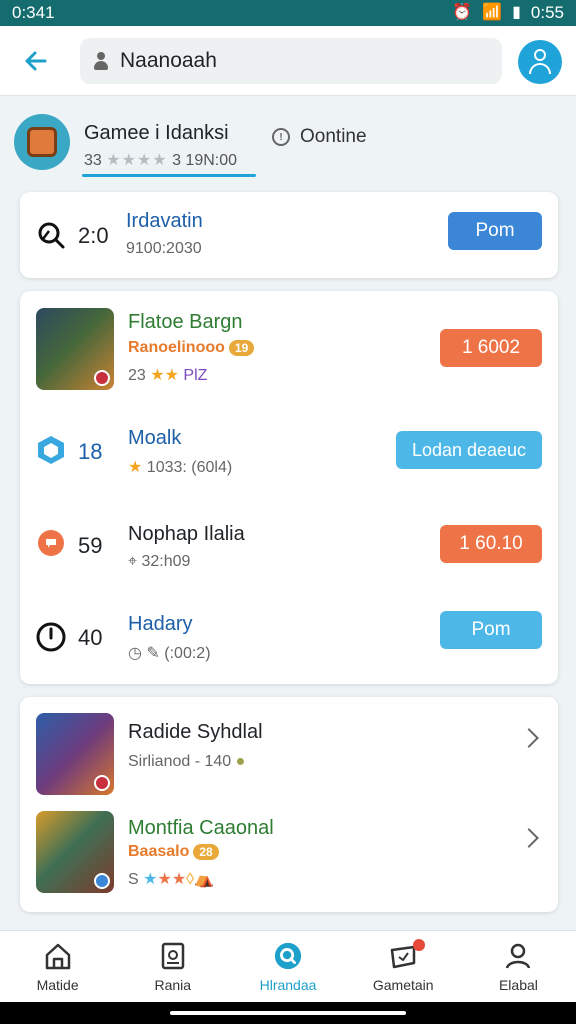 This screenshot has height=1024, width=576. What do you see at coordinates (516, 12) in the screenshot?
I see `battery-icon: ▮` at bounding box center [516, 12].